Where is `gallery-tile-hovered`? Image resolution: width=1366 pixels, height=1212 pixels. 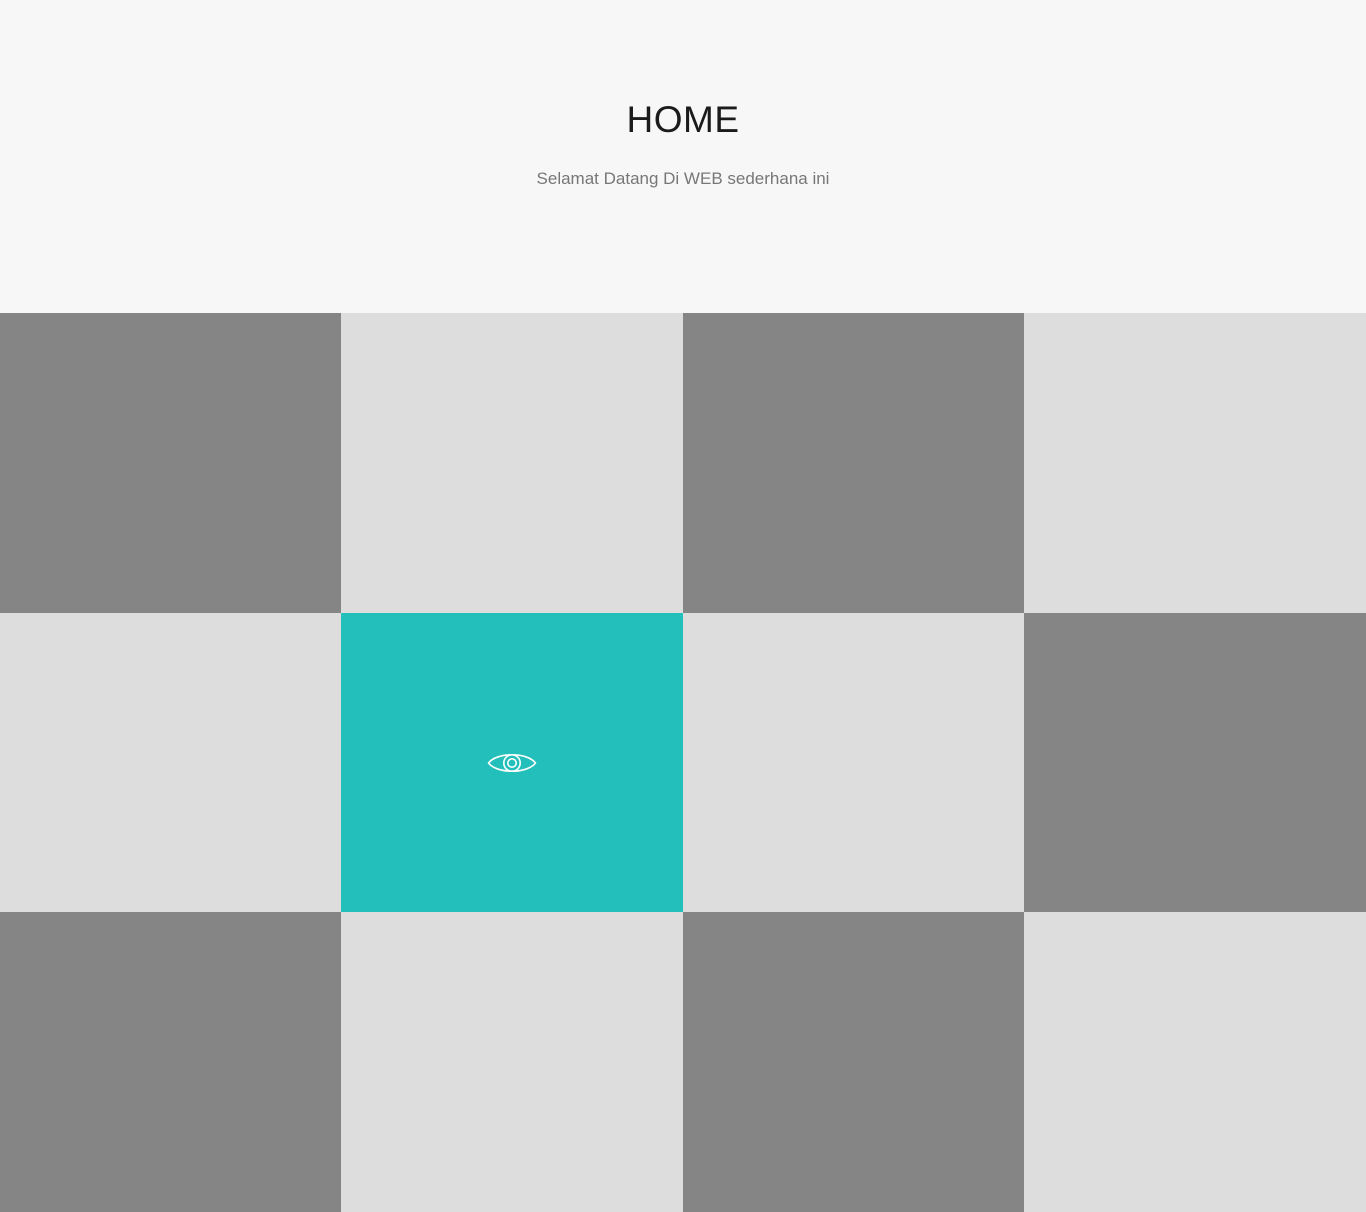
gallery-tile-hovered is located at coordinates (512, 762).